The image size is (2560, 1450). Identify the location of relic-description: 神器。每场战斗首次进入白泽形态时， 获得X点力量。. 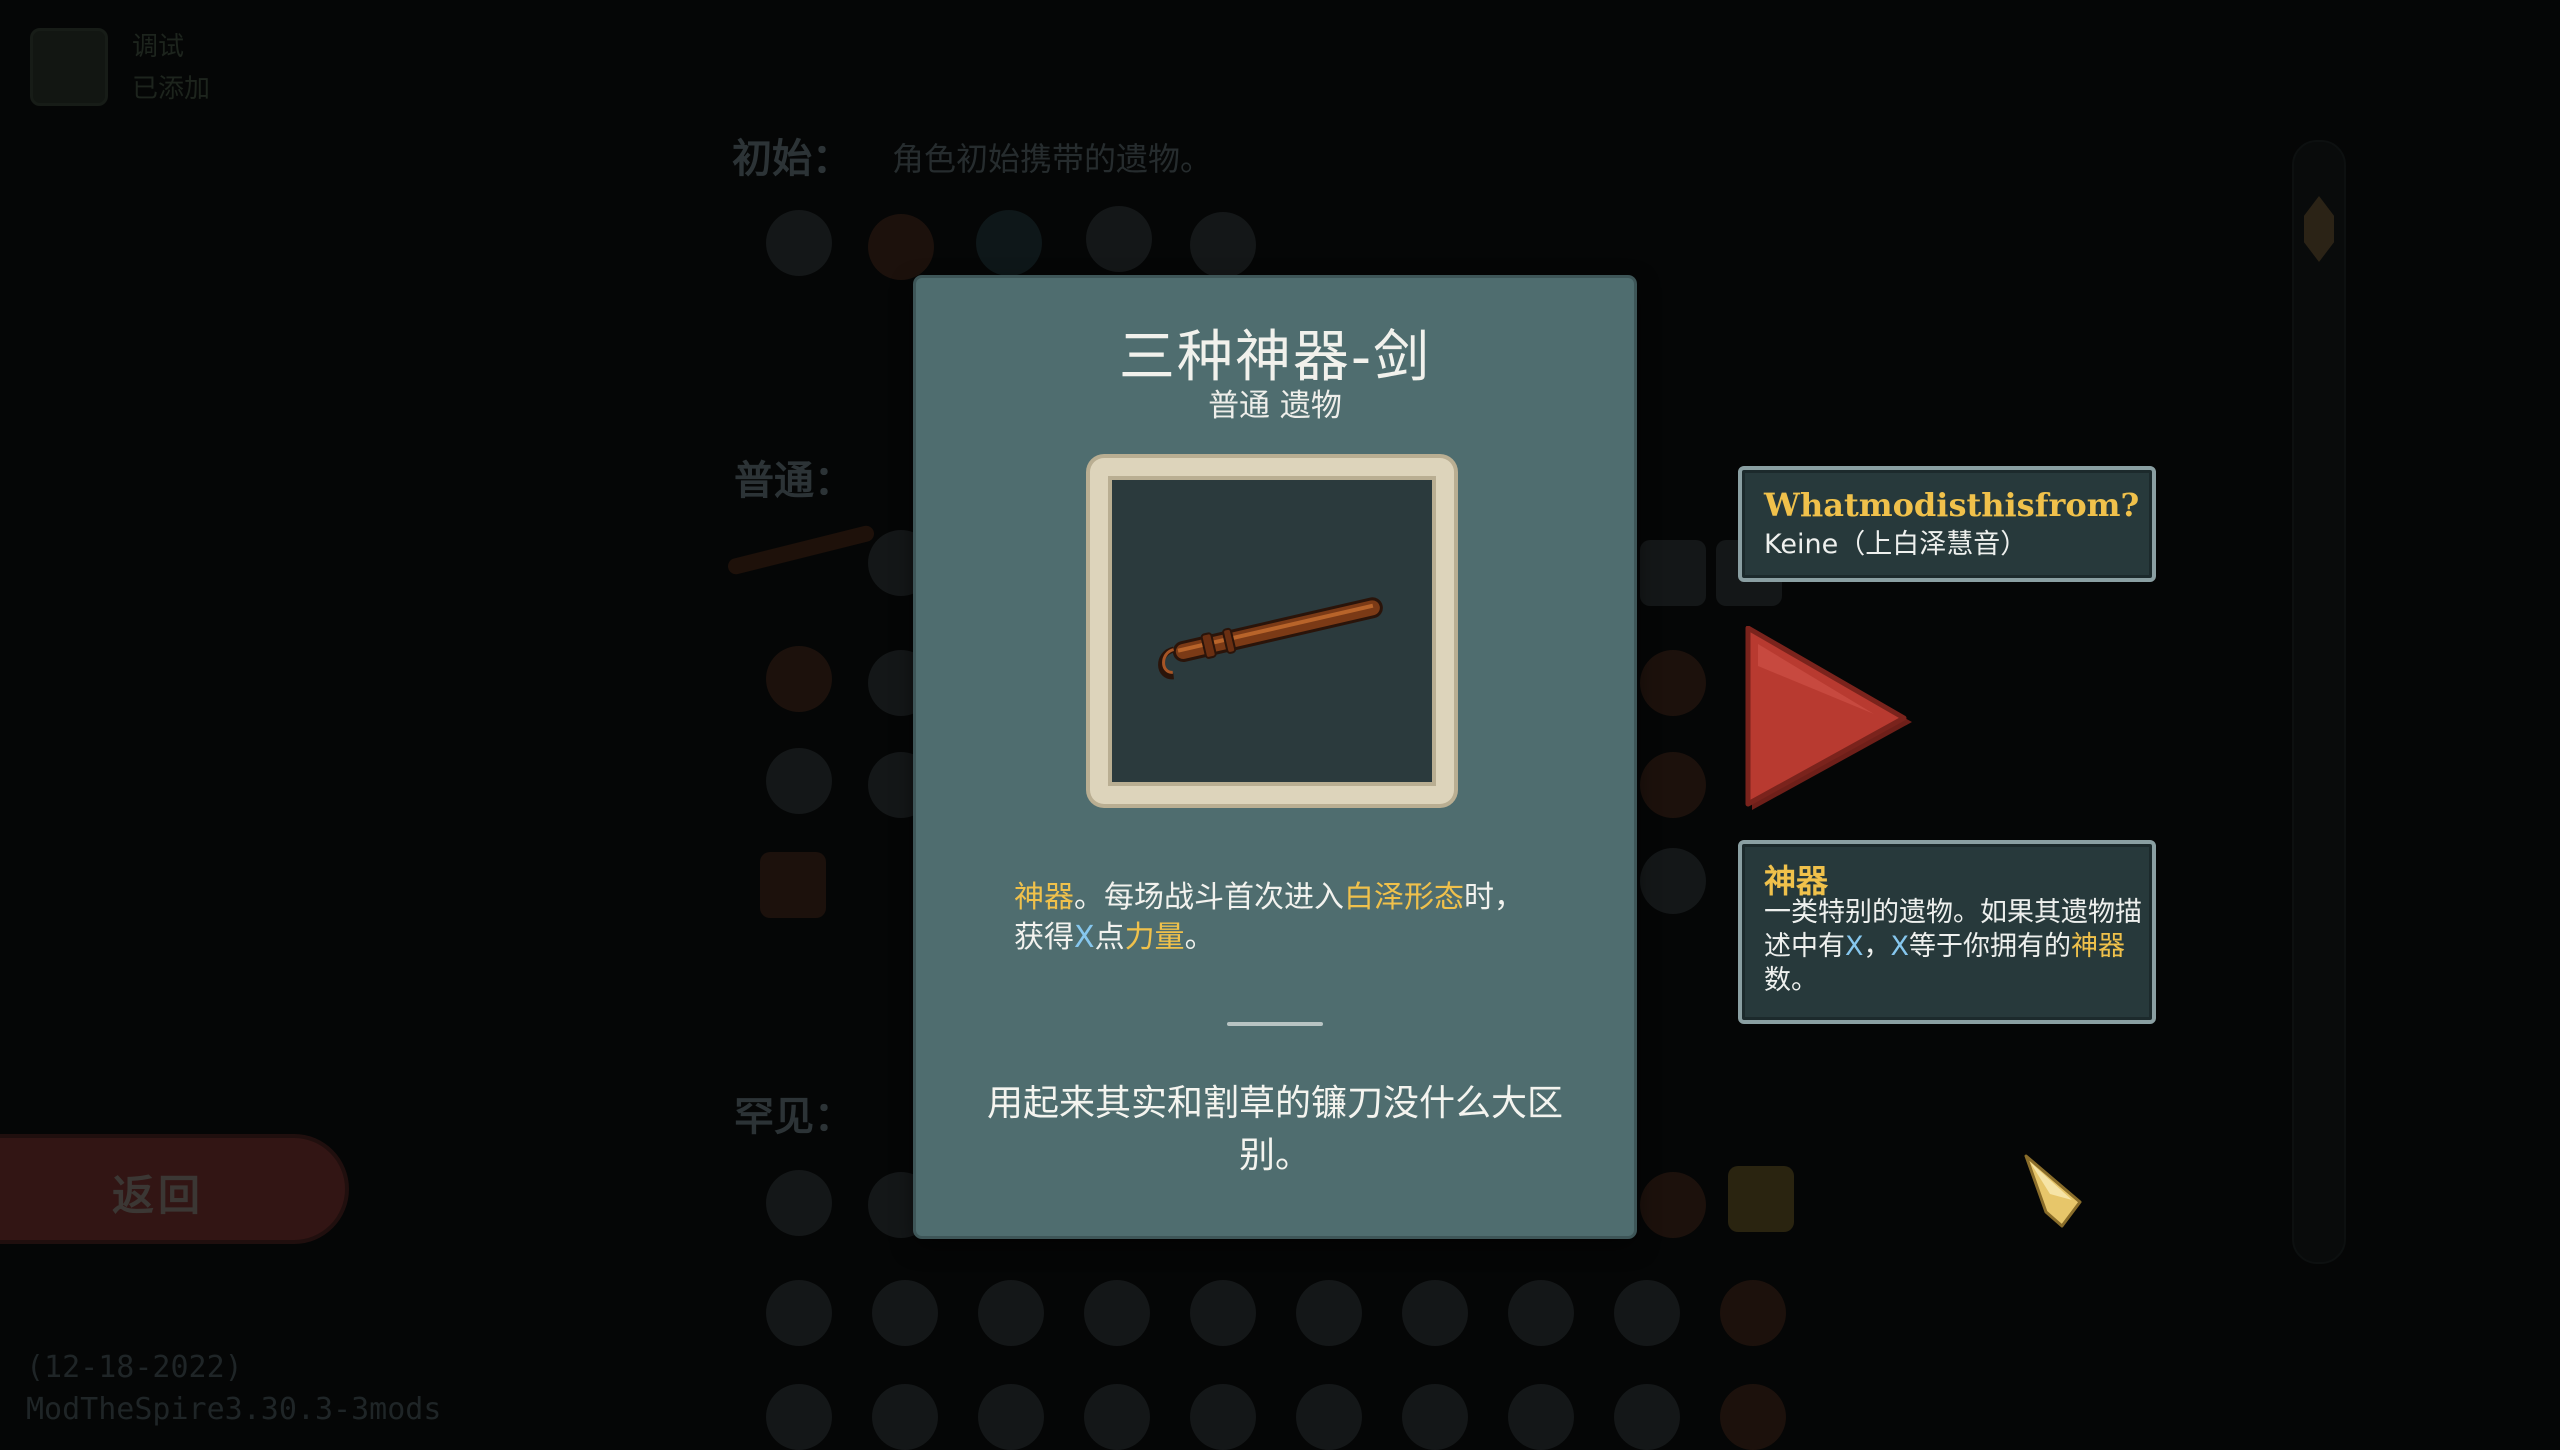
(1294, 918).